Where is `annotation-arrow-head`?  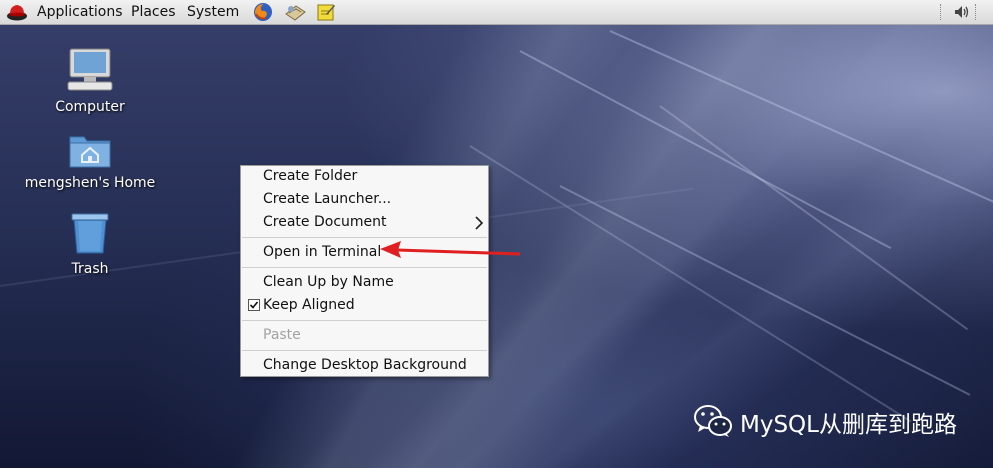 annotation-arrow-head is located at coordinates (390, 249).